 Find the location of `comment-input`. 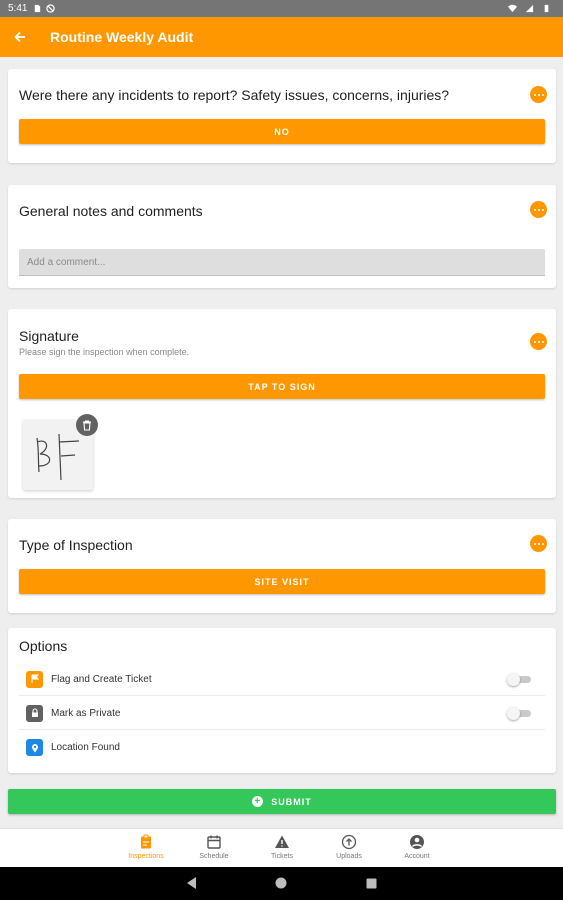

comment-input is located at coordinates (282, 262).